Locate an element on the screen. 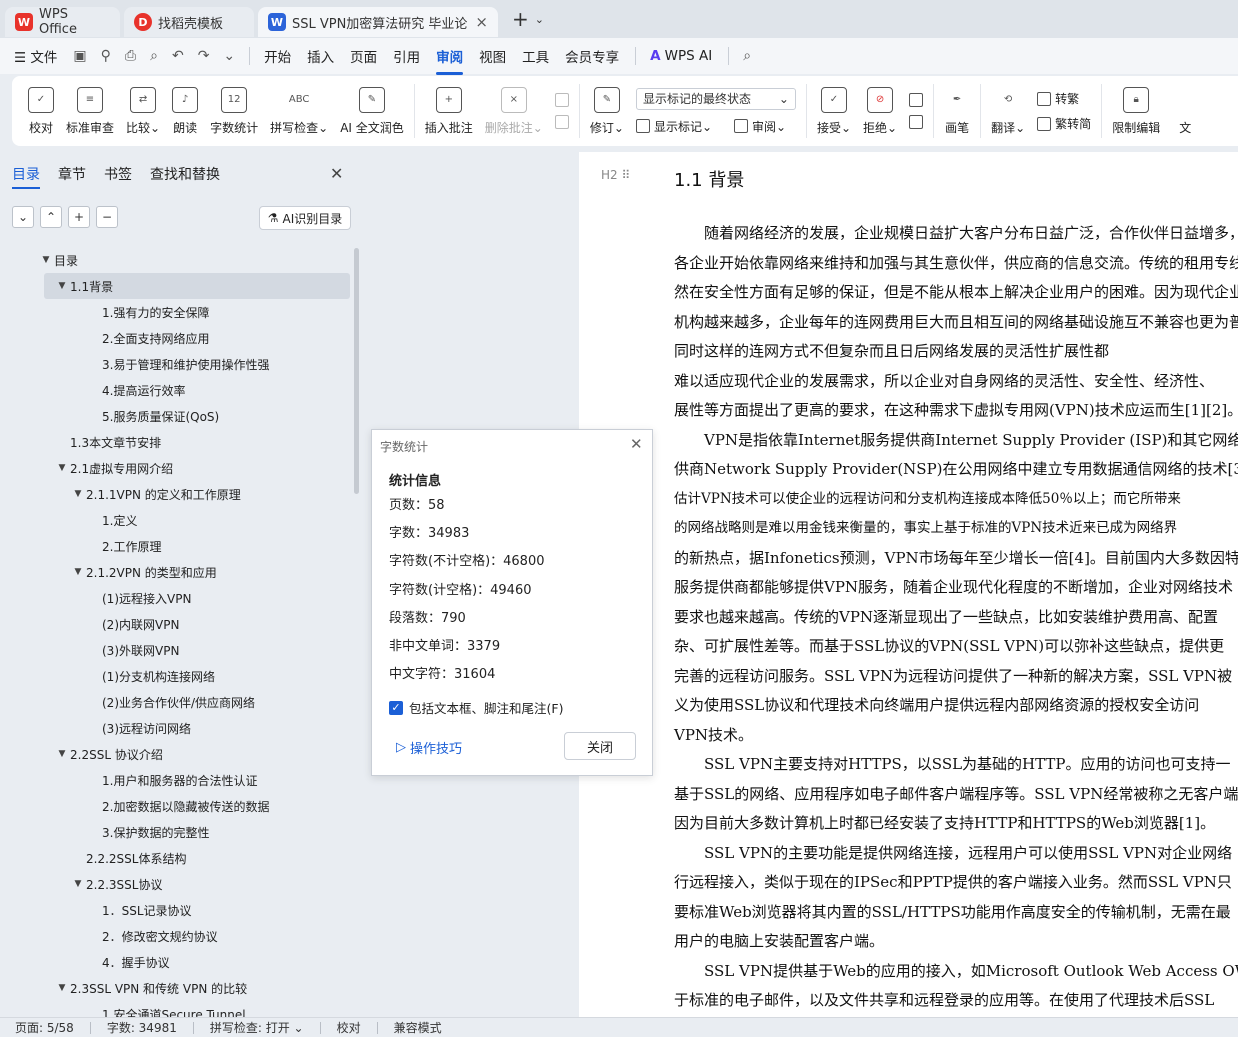  more-icon: ⌄ is located at coordinates (229, 56).